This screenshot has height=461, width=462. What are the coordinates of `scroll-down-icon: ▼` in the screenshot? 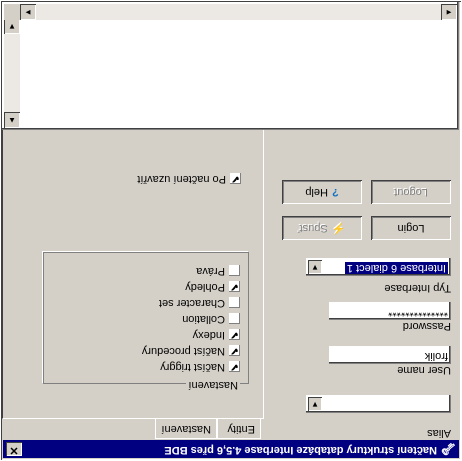 It's located at (12, 26).